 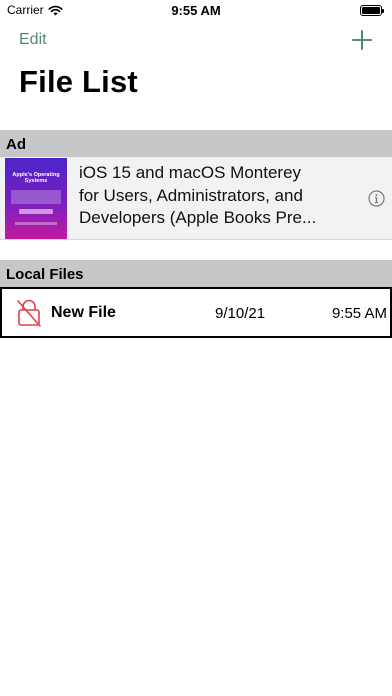 I want to click on status-bar: Carrier 9:55 AM, so click(x=196, y=11).